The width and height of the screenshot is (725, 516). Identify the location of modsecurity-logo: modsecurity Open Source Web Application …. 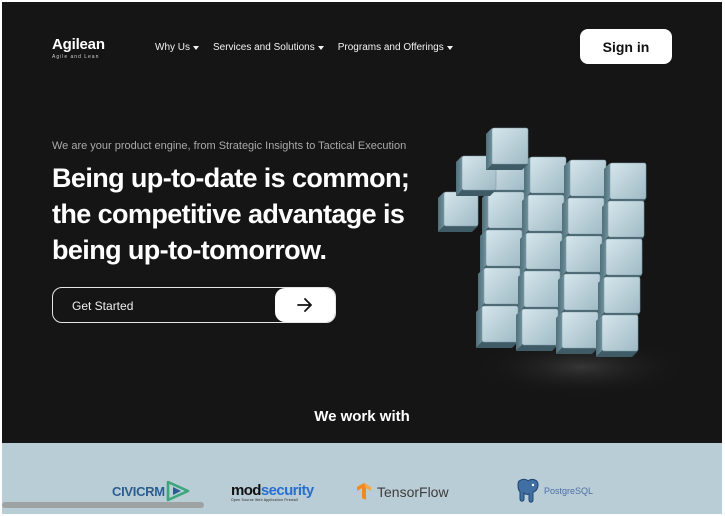
(272, 492).